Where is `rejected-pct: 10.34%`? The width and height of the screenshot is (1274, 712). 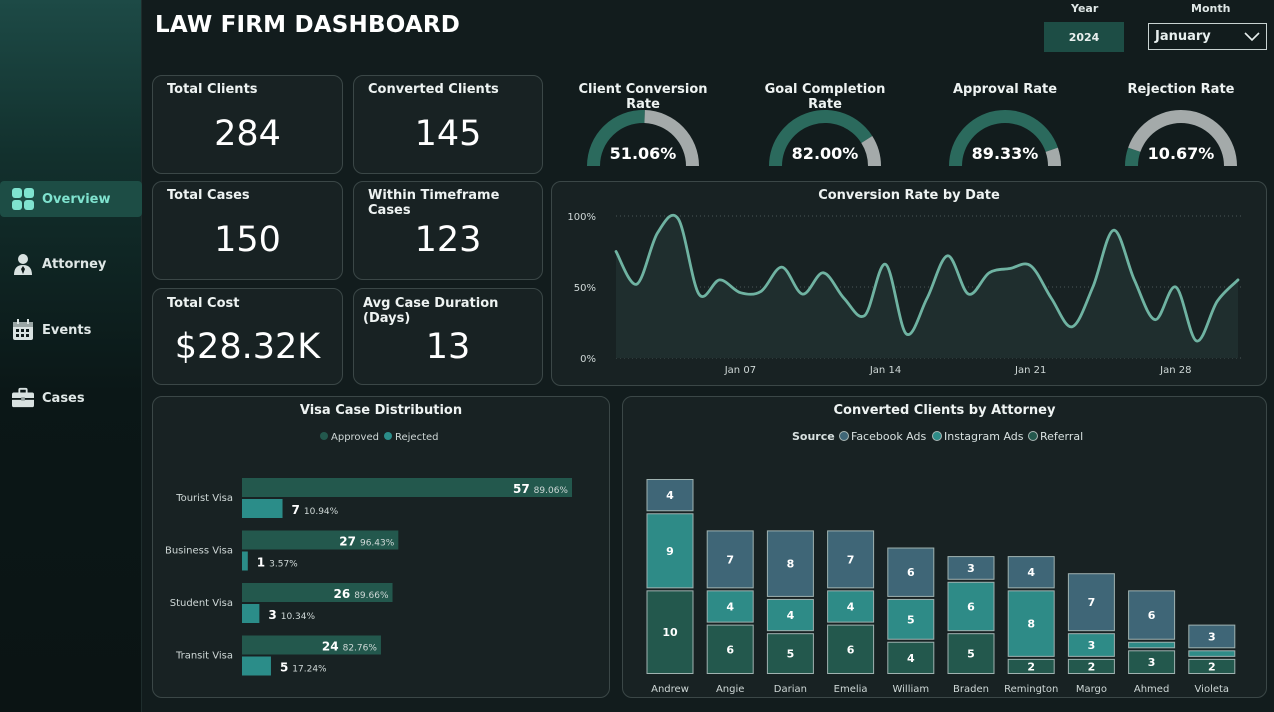
rejected-pct: 10.34% is located at coordinates (298, 617).